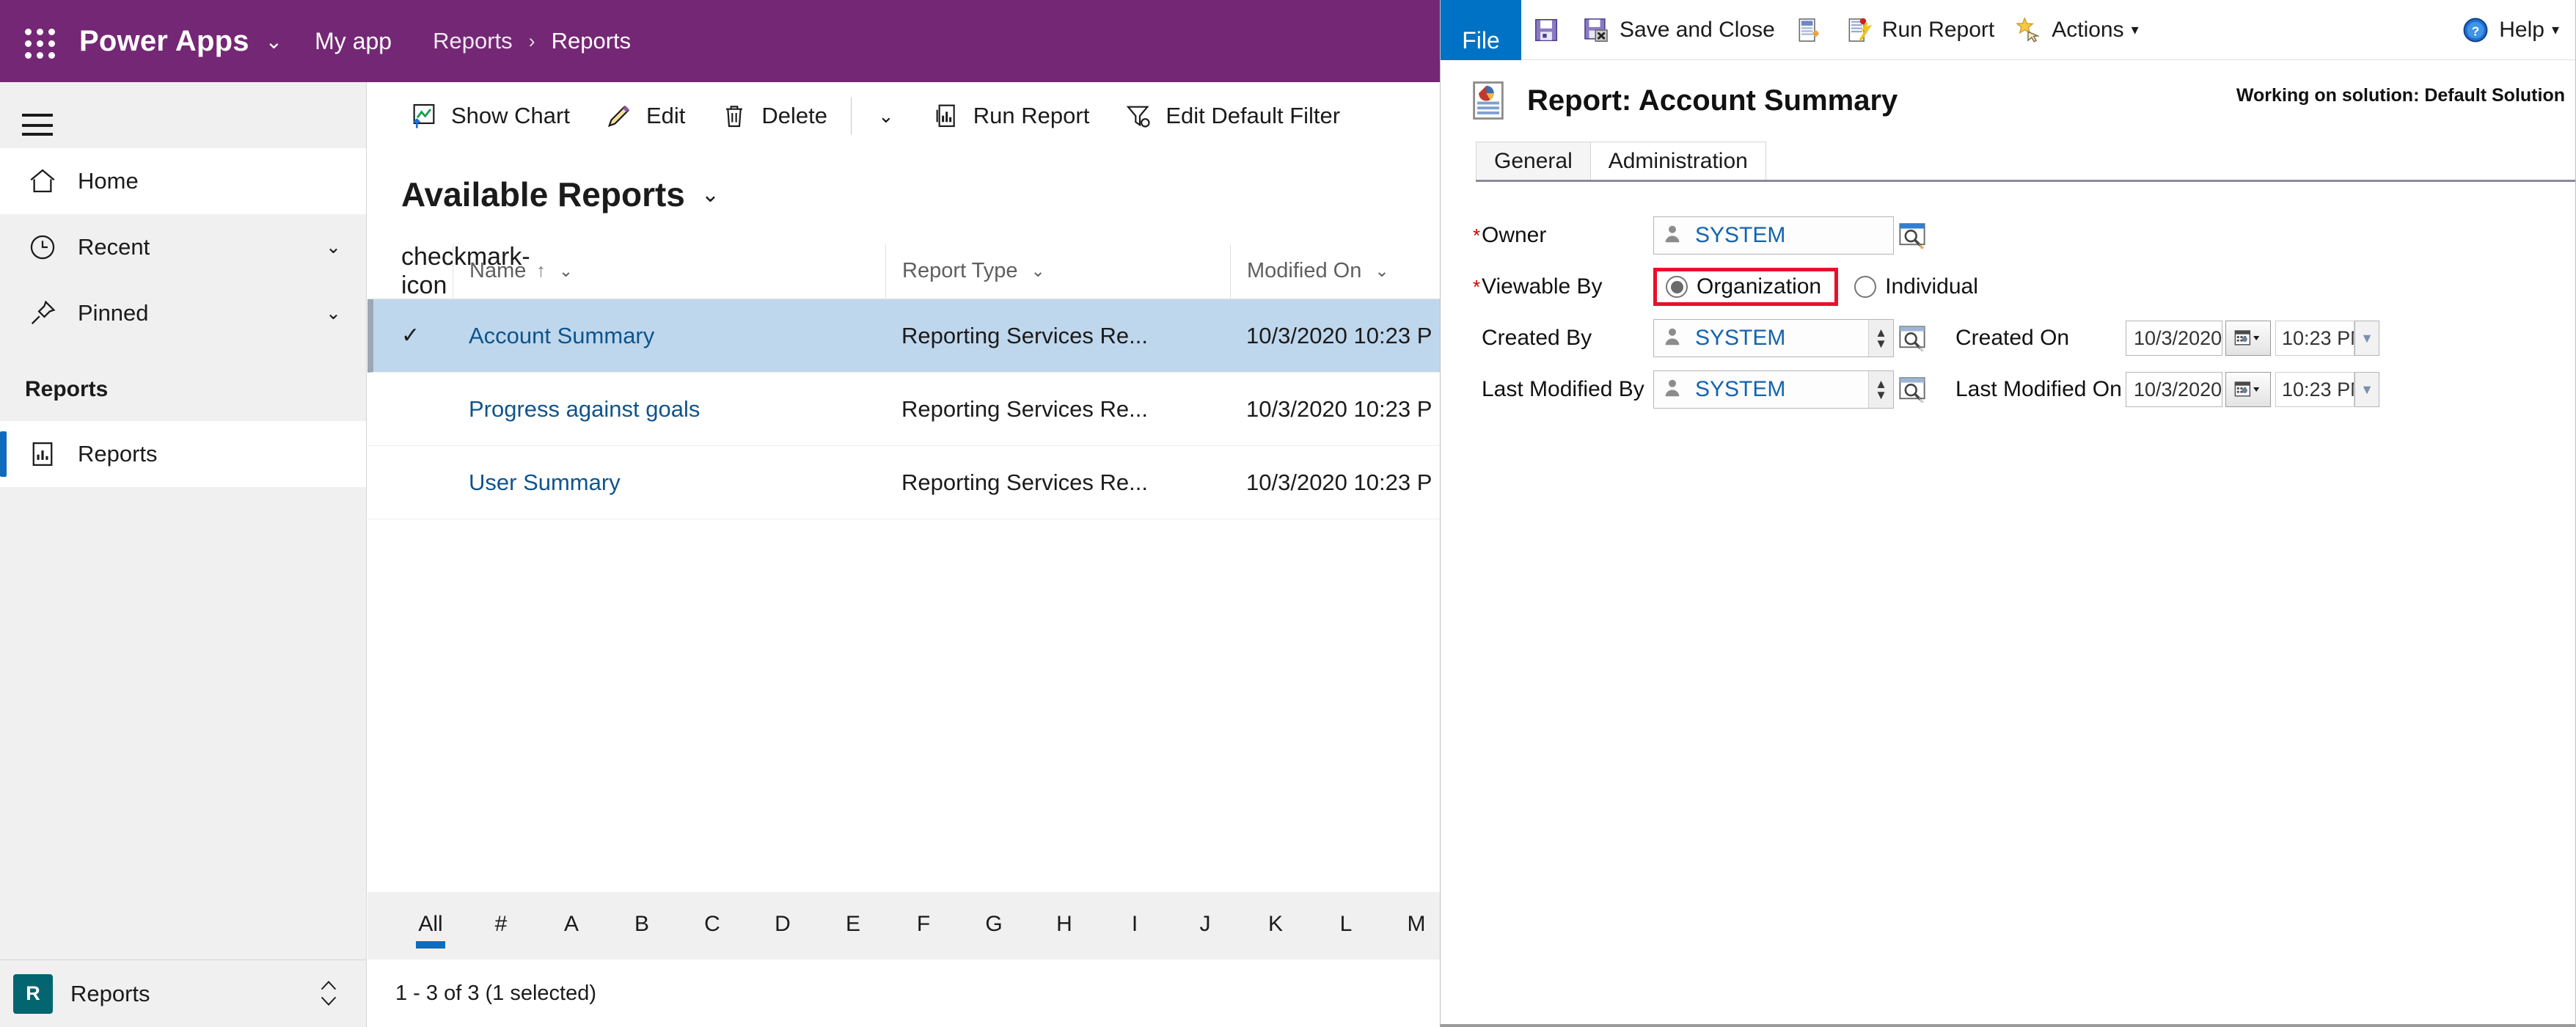 This screenshot has height=1027, width=2576. What do you see at coordinates (923, 926) in the screenshot?
I see `alpha-filter-f: F` at bounding box center [923, 926].